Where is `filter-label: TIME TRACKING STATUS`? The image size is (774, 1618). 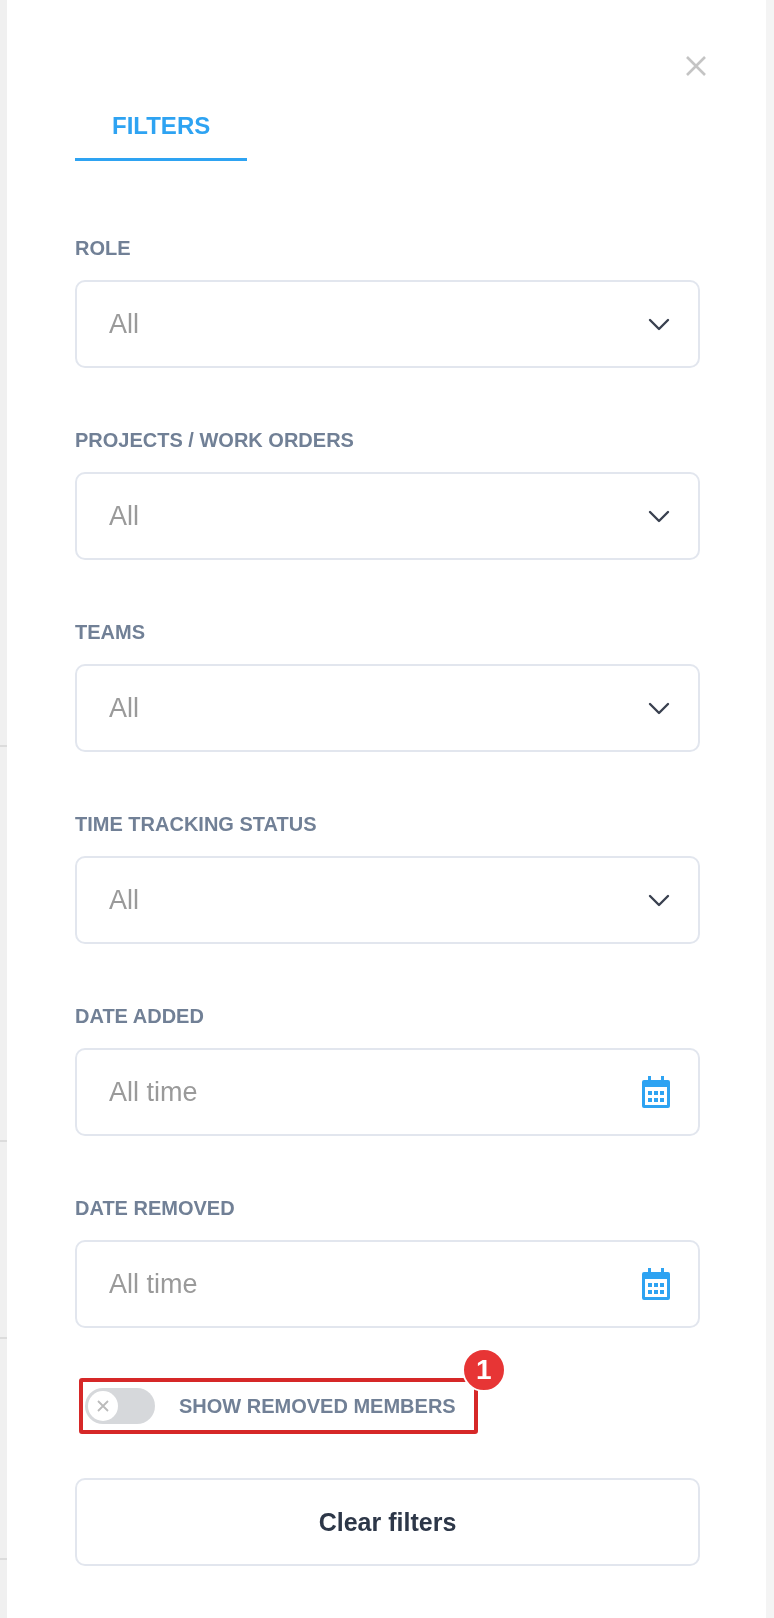 filter-label: TIME TRACKING STATUS is located at coordinates (196, 824).